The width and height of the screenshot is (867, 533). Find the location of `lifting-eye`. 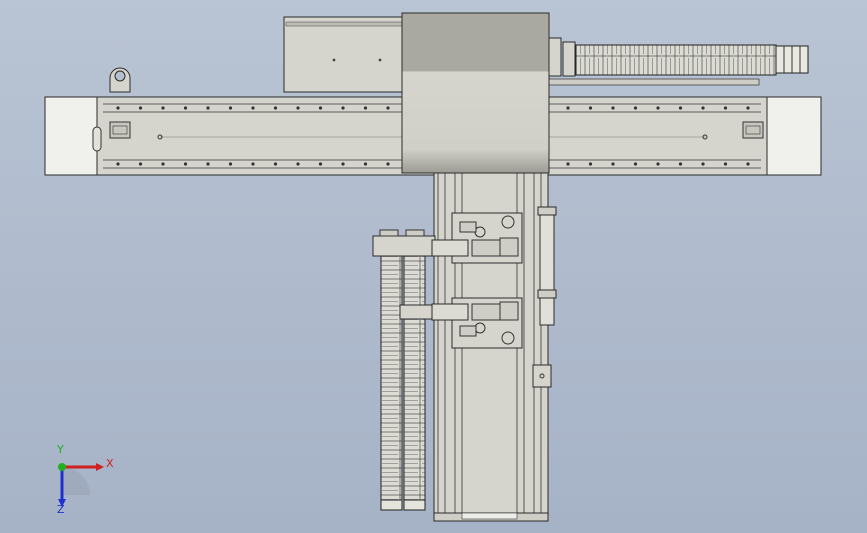

lifting-eye is located at coordinates (120, 80).